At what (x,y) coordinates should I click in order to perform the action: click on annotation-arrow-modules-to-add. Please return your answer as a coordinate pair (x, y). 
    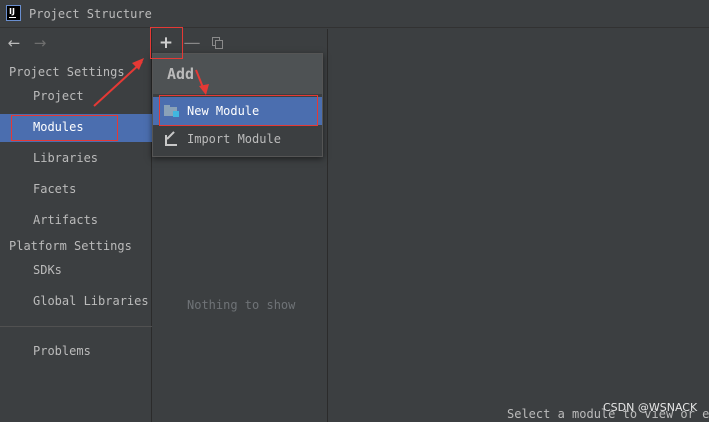
    Looking at the image, I should click on (118, 84).